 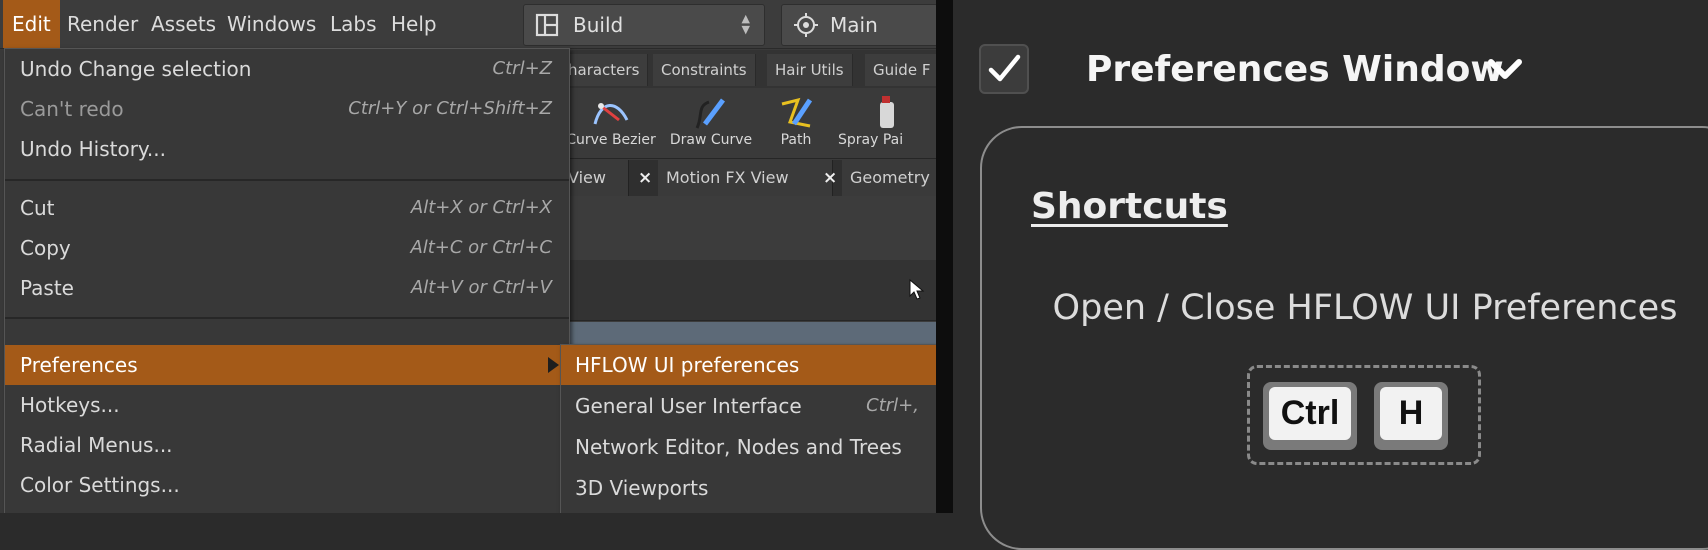 What do you see at coordinates (644, 25) in the screenshot?
I see `desktop-selector: Build ▲ ▼` at bounding box center [644, 25].